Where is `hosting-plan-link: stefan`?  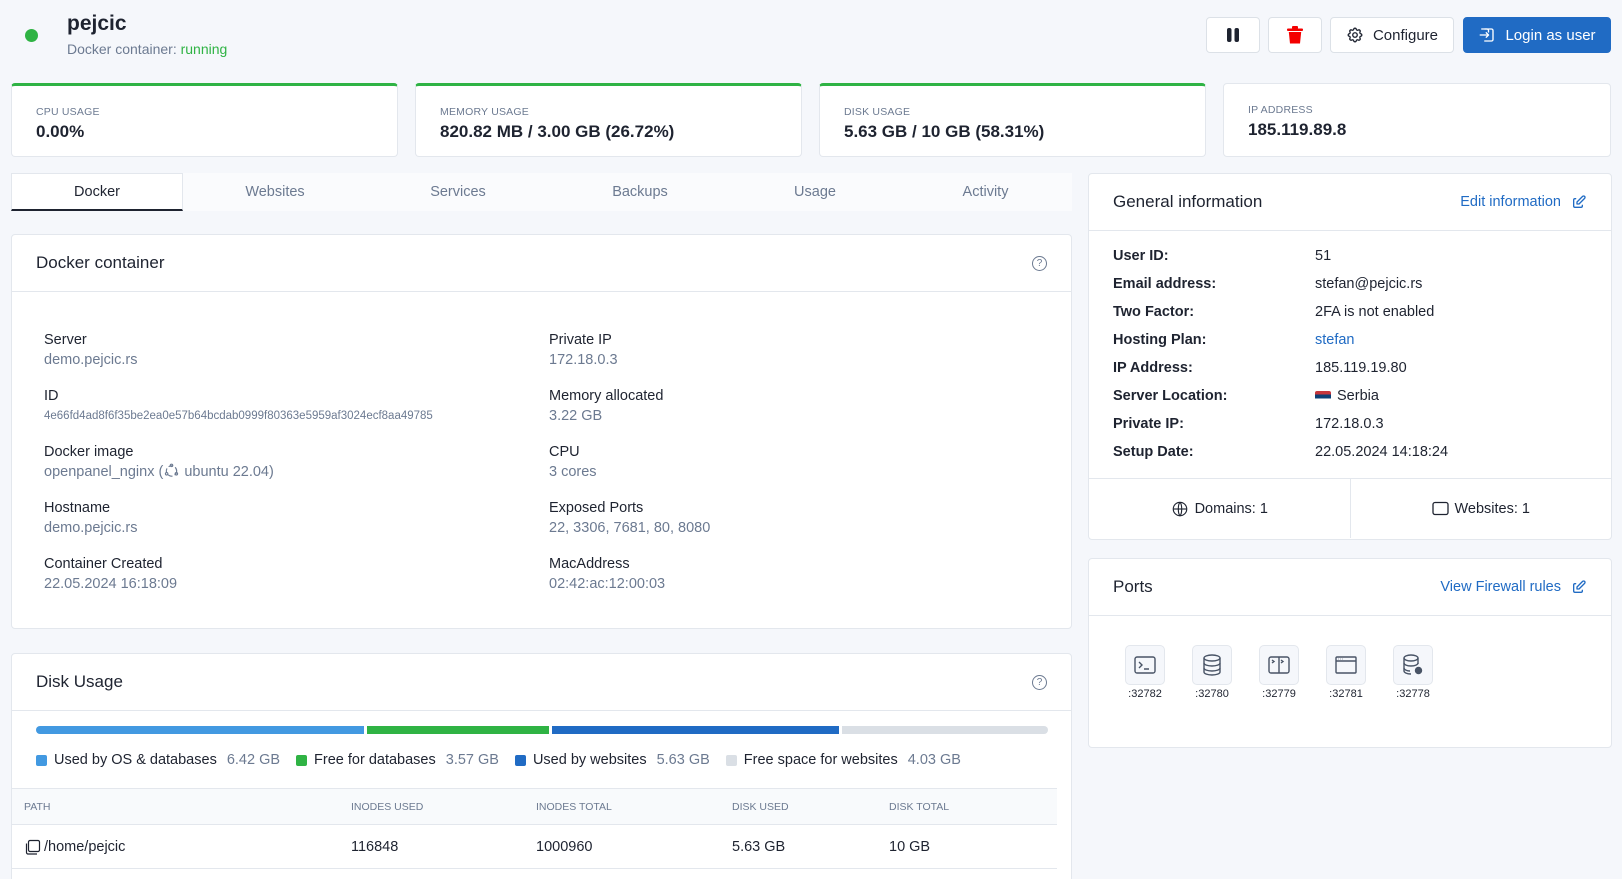 hosting-plan-link: stefan is located at coordinates (1335, 340).